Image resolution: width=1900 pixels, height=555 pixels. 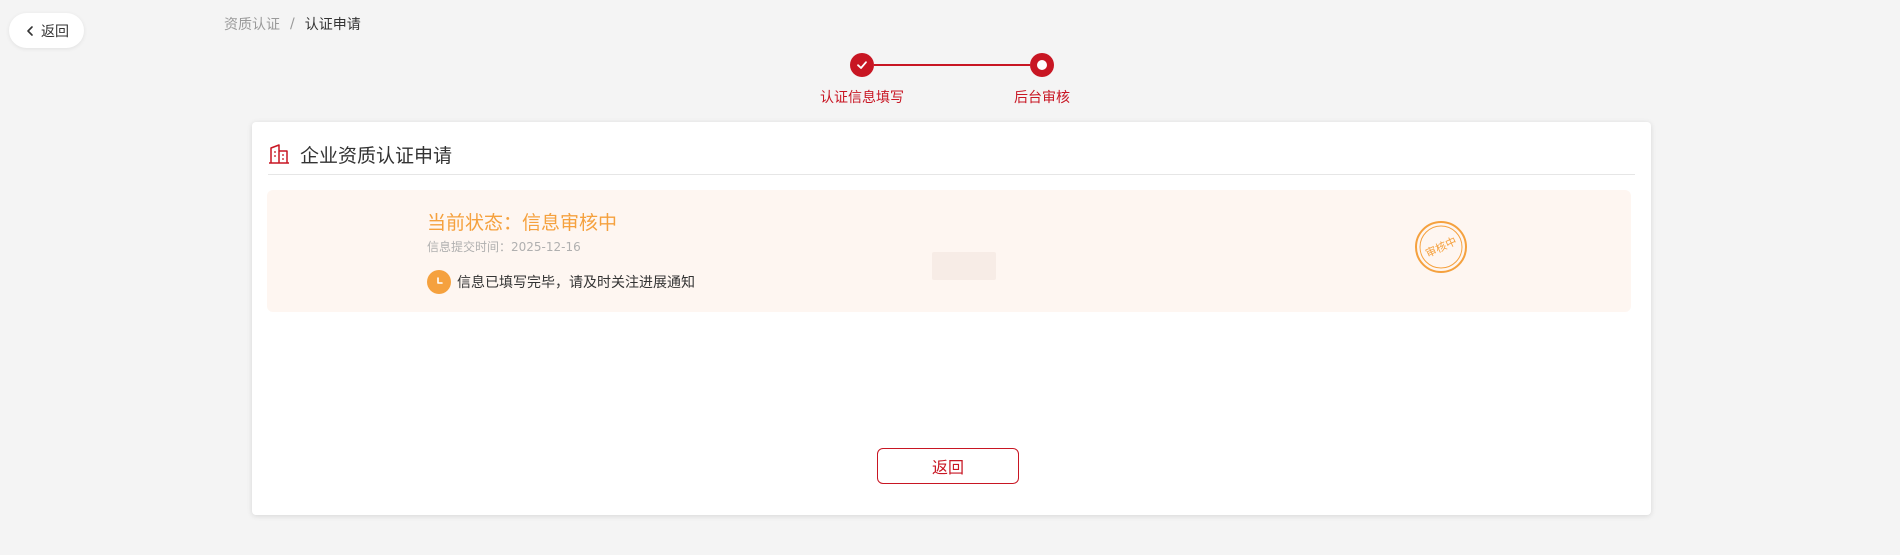 What do you see at coordinates (964, 266) in the screenshot?
I see `placeholder-block` at bounding box center [964, 266].